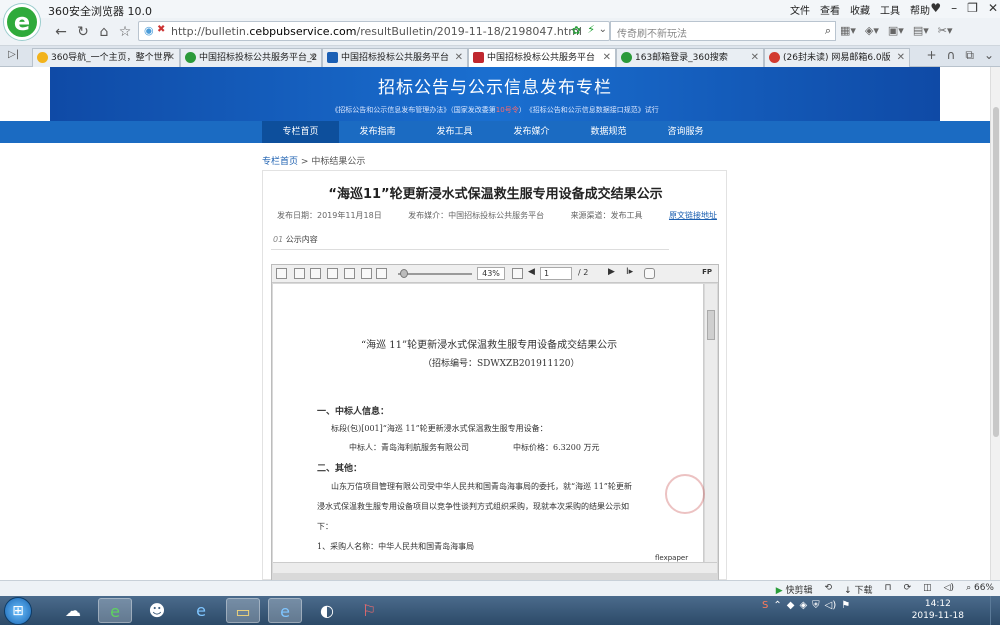  I want to click on taskbar-explorer-icon: ▭, so click(243, 610).